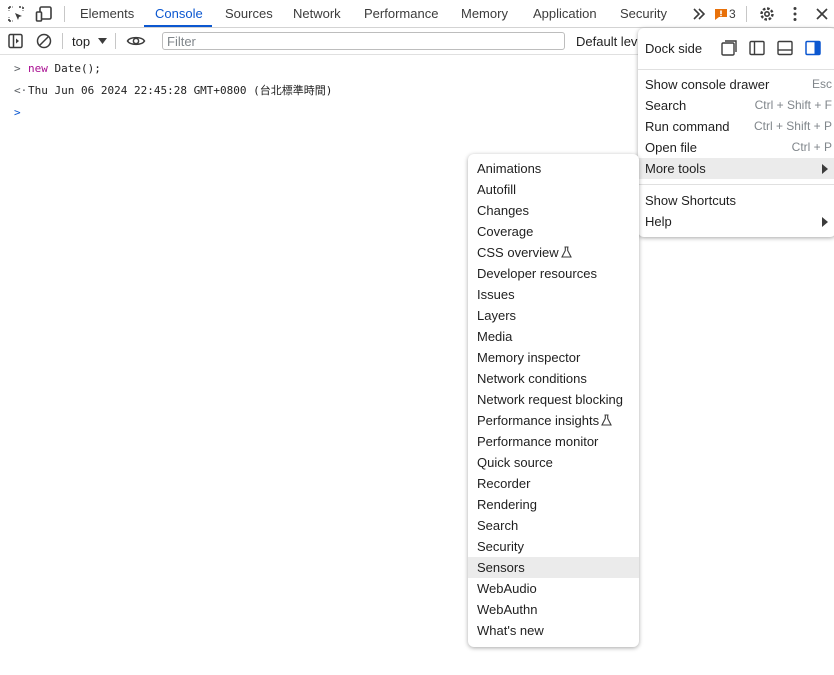 The image size is (834, 675). Describe the element at coordinates (178, 26) in the screenshot. I see `active-tab-indicator` at that location.